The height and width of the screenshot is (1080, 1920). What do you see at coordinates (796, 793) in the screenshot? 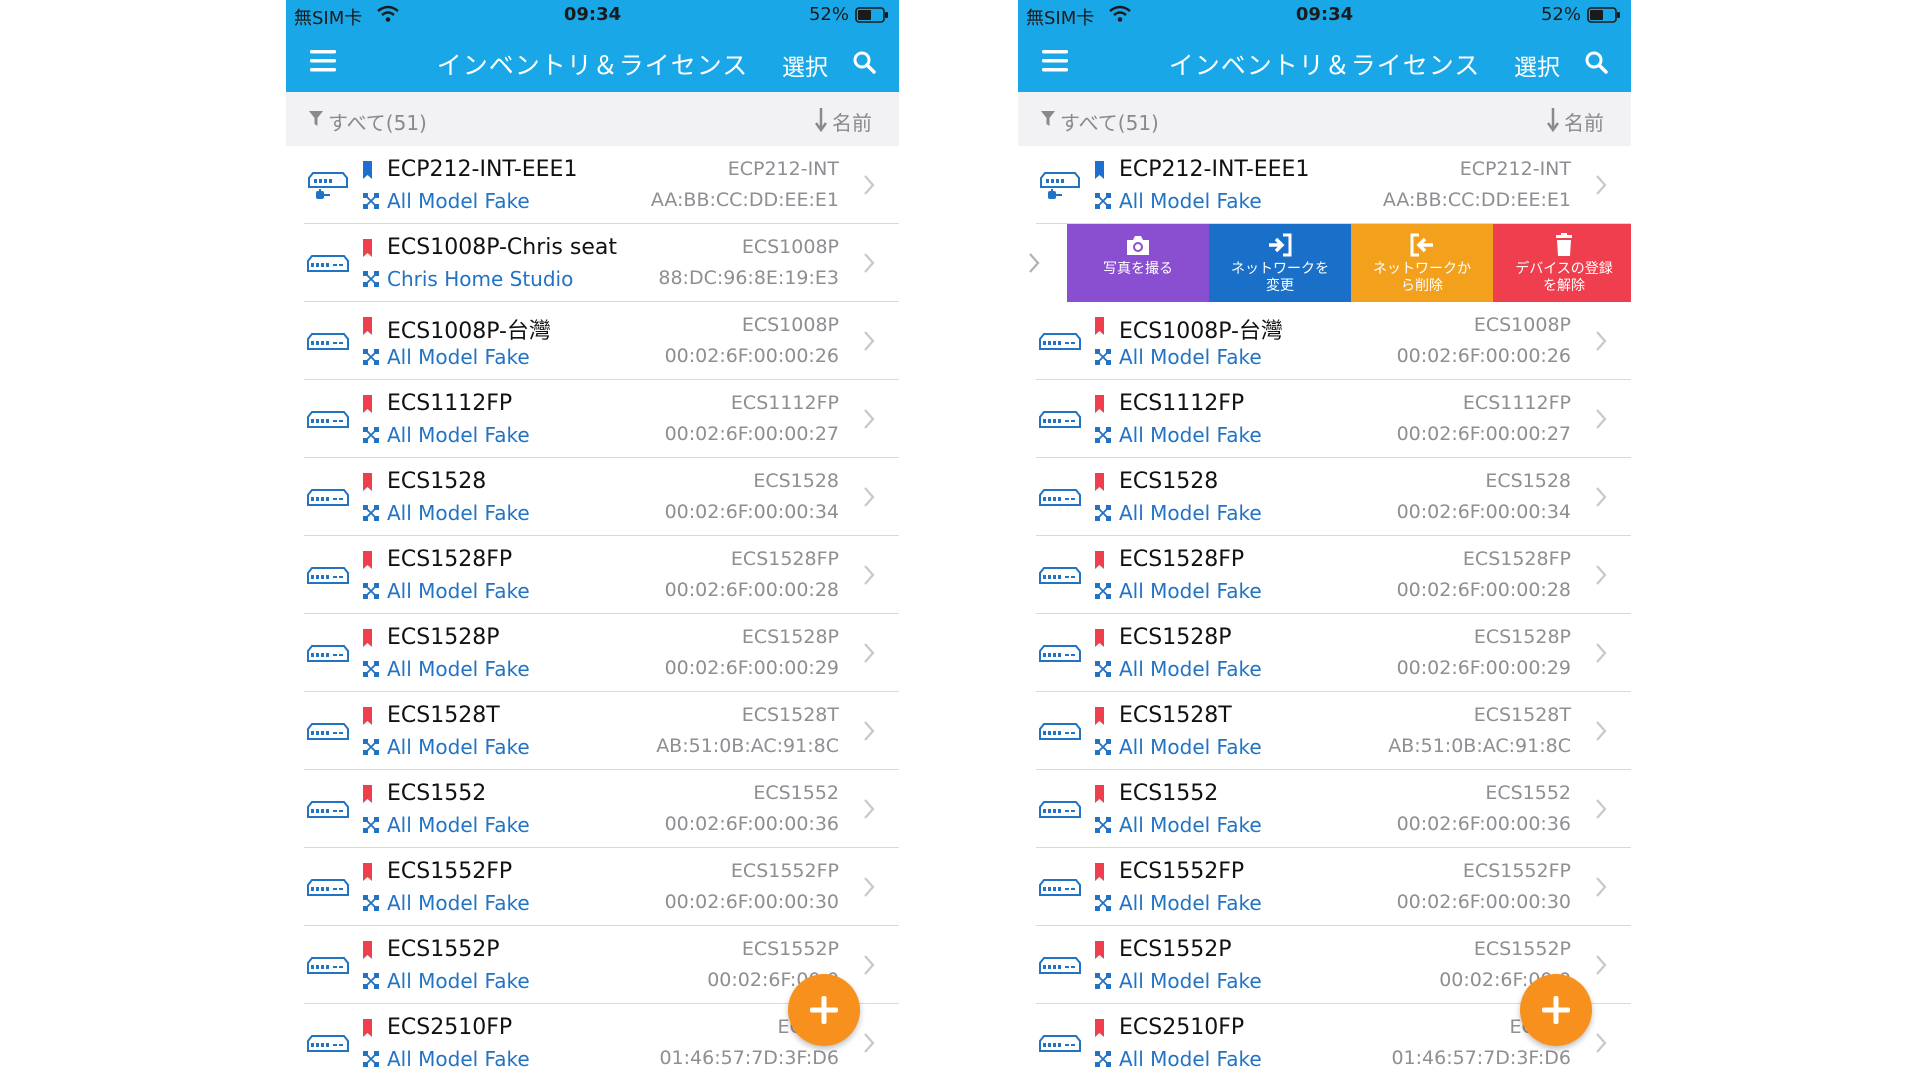
I see `device-model: ECS1552` at bounding box center [796, 793].